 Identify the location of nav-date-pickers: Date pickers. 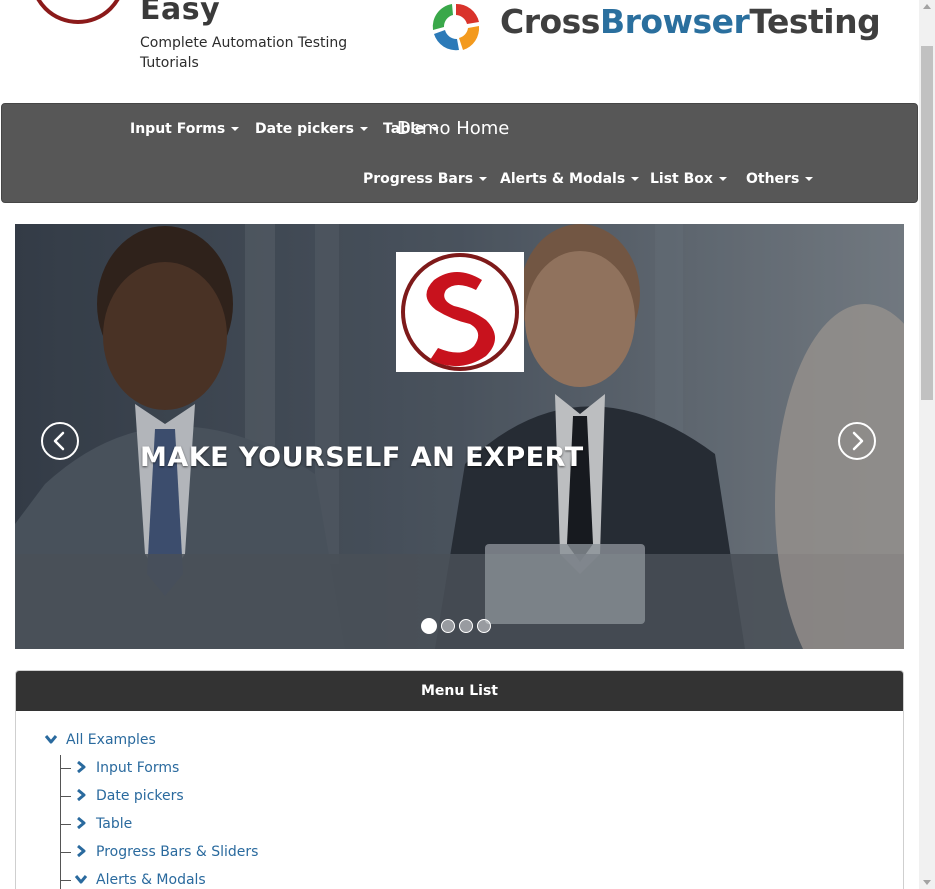
(311, 129).